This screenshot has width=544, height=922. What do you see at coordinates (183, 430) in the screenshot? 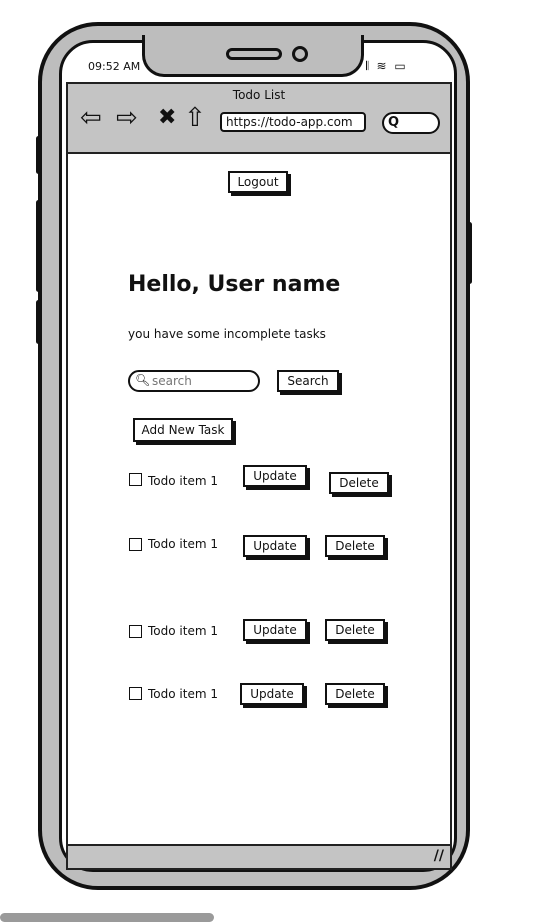
I see `add-new-task-button: Add New Task` at bounding box center [183, 430].